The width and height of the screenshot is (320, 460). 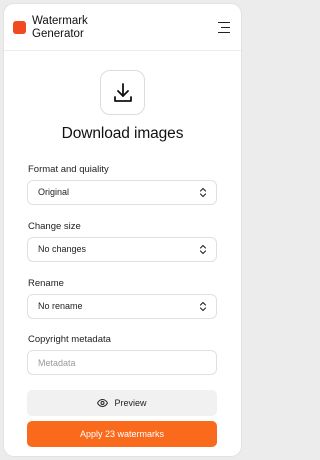 What do you see at coordinates (60, 21) in the screenshot?
I see `brand-line-1: Watermark` at bounding box center [60, 21].